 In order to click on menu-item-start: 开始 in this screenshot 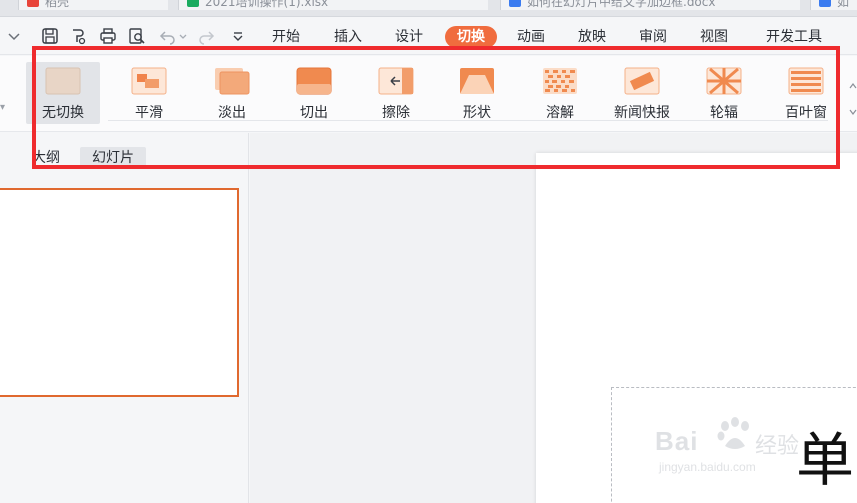, I will do `click(286, 37)`.